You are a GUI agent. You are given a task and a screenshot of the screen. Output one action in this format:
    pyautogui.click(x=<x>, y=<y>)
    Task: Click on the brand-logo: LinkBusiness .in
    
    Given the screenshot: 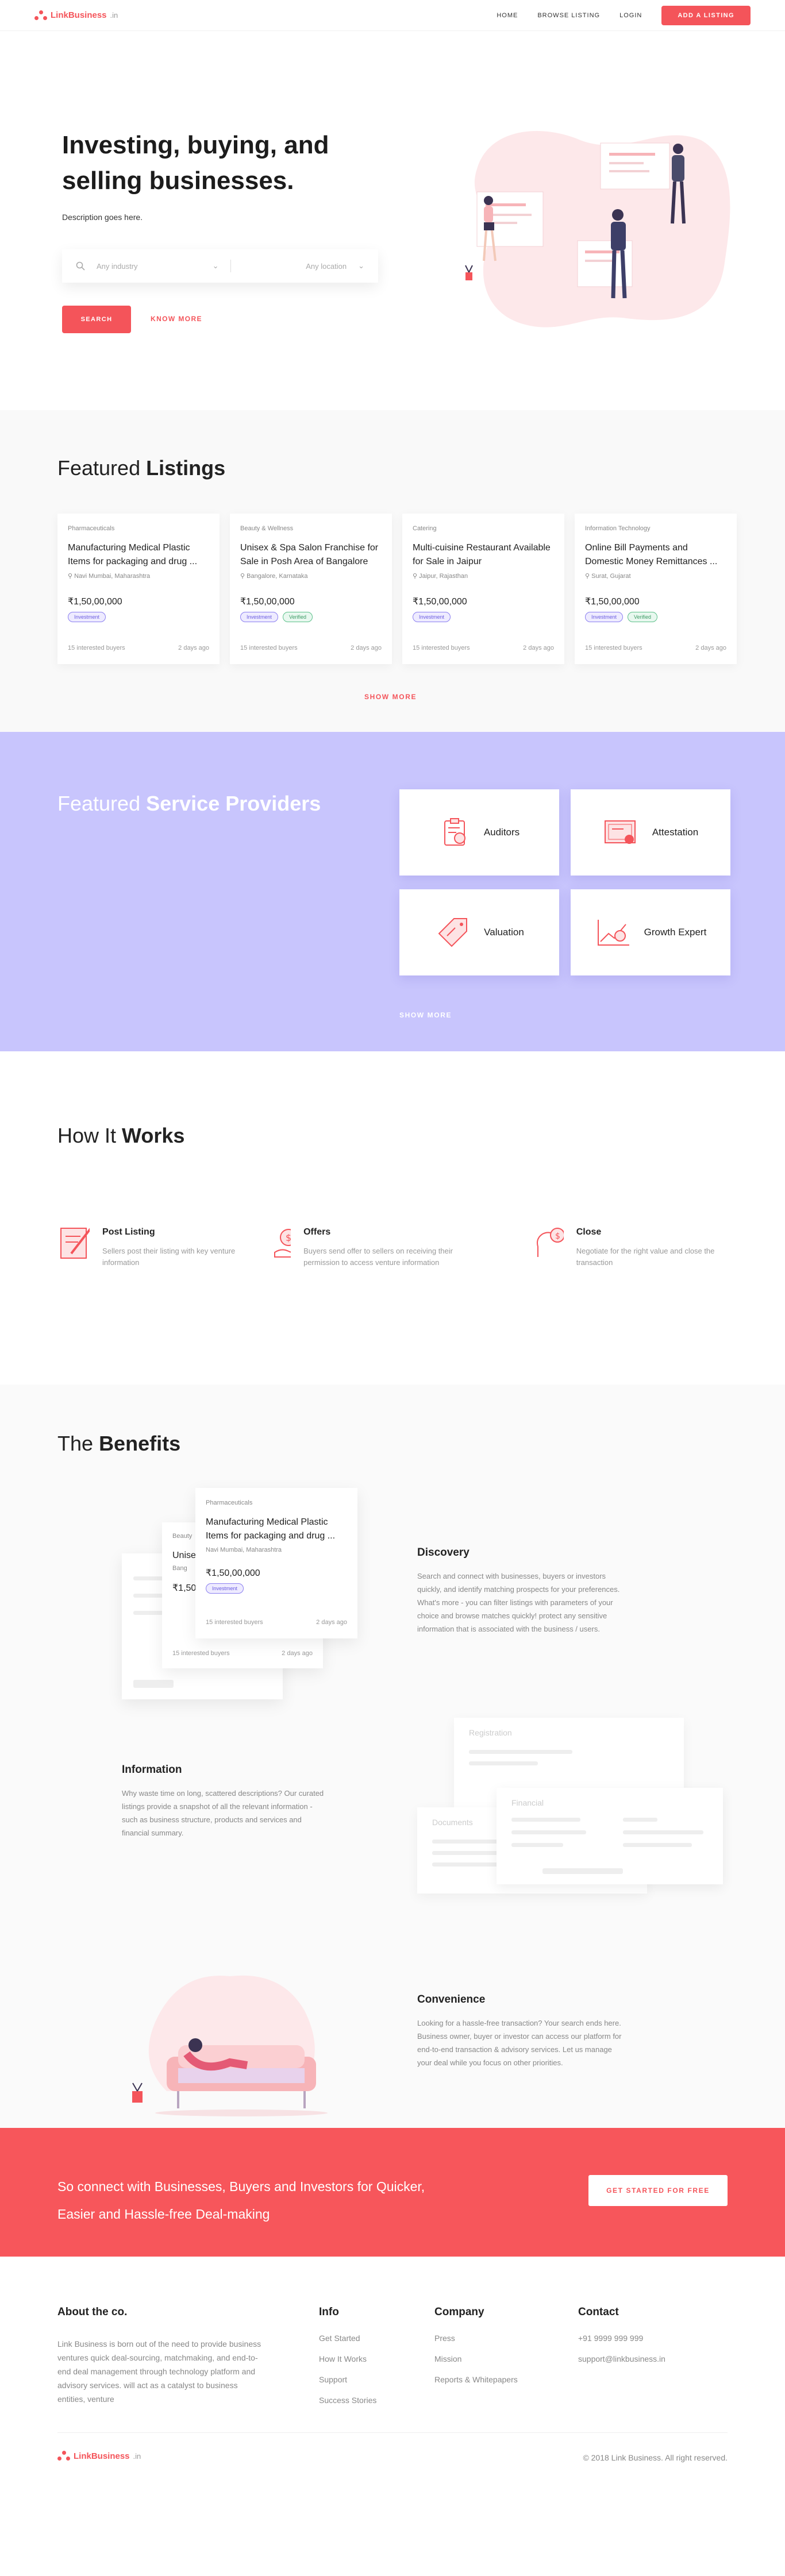 What is the action you would take?
    pyautogui.click(x=76, y=16)
    